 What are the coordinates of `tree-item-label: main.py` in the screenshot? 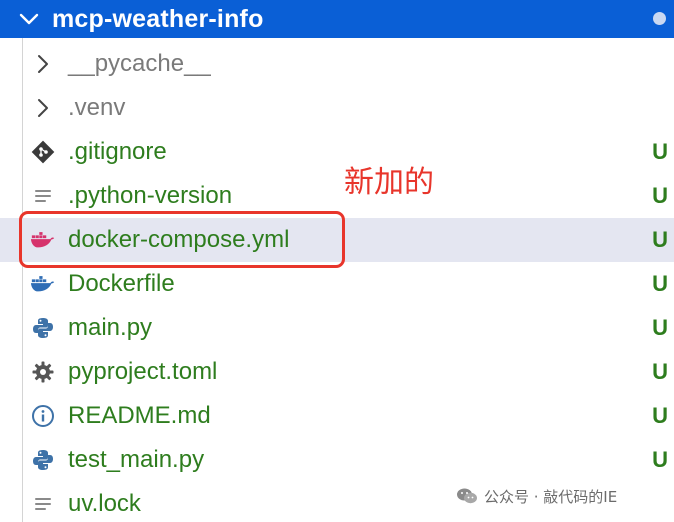 It's located at (110, 327).